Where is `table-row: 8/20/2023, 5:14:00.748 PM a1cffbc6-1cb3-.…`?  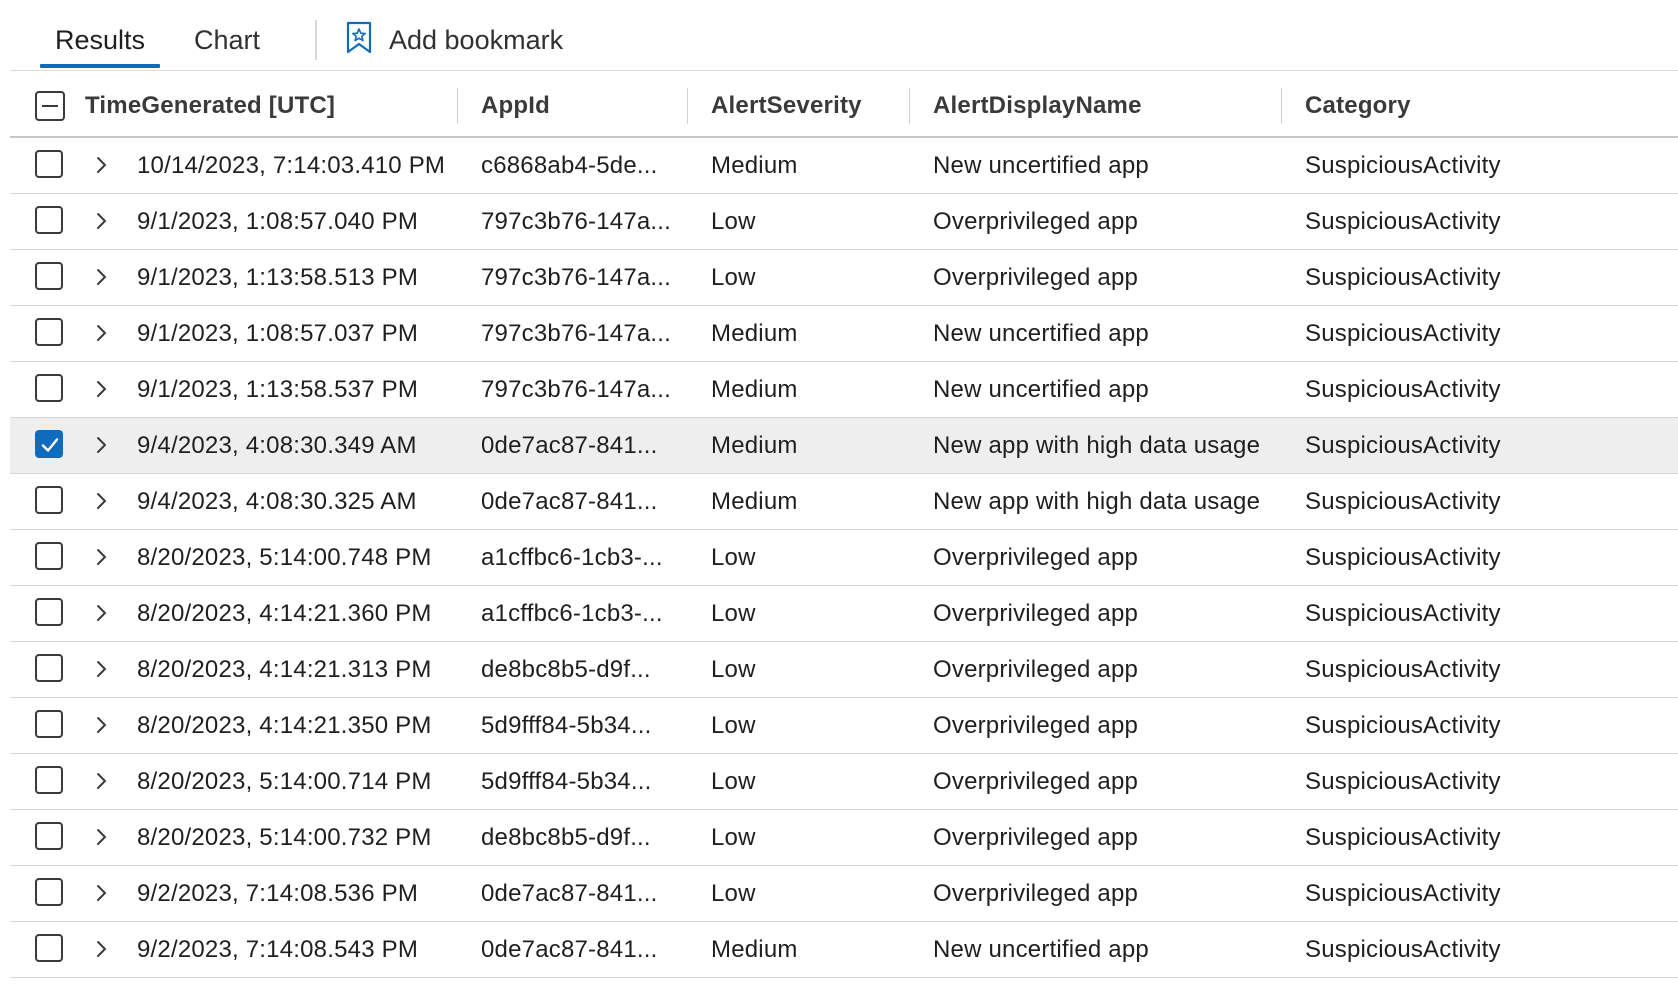 table-row: 8/20/2023, 5:14:00.748 PM a1cffbc6-1cb3-.… is located at coordinates (844, 558).